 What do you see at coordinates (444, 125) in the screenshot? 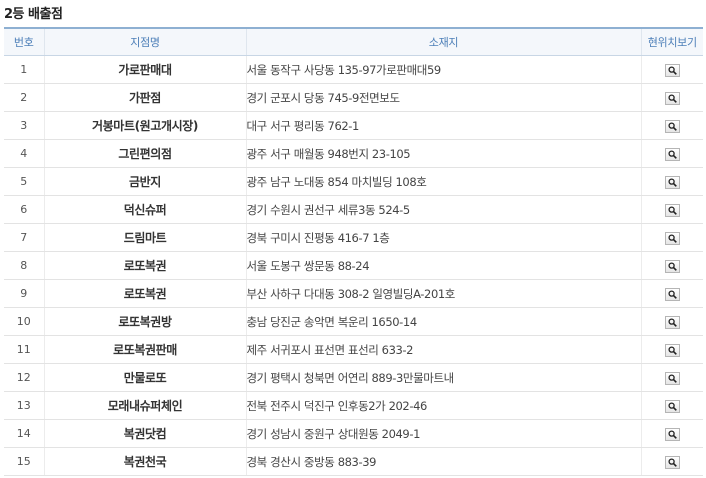
I see `store-address: 대구 서구 평리동 762-1` at bounding box center [444, 125].